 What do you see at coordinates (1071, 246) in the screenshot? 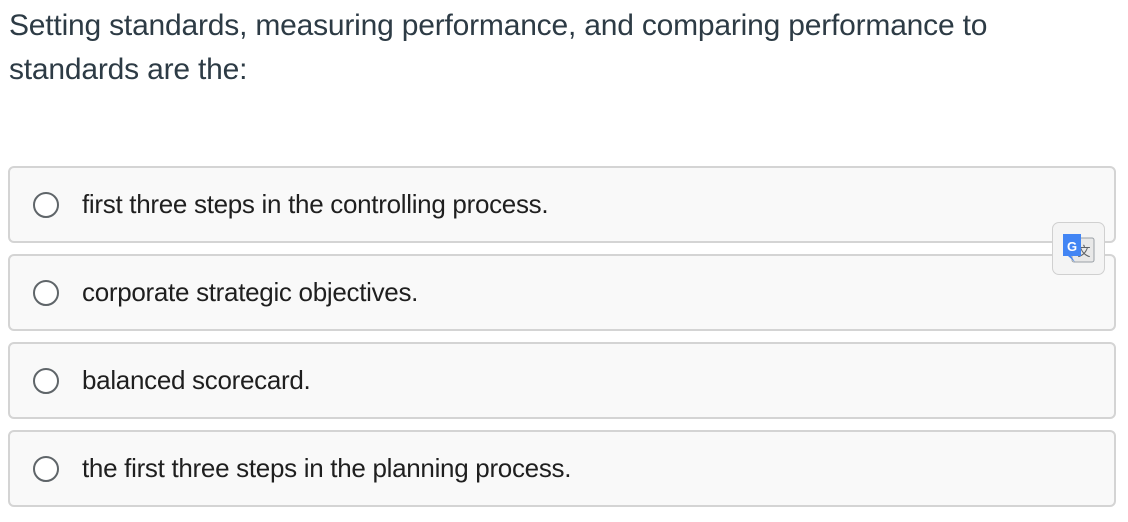
I see `translate-glyph-g: G` at bounding box center [1071, 246].